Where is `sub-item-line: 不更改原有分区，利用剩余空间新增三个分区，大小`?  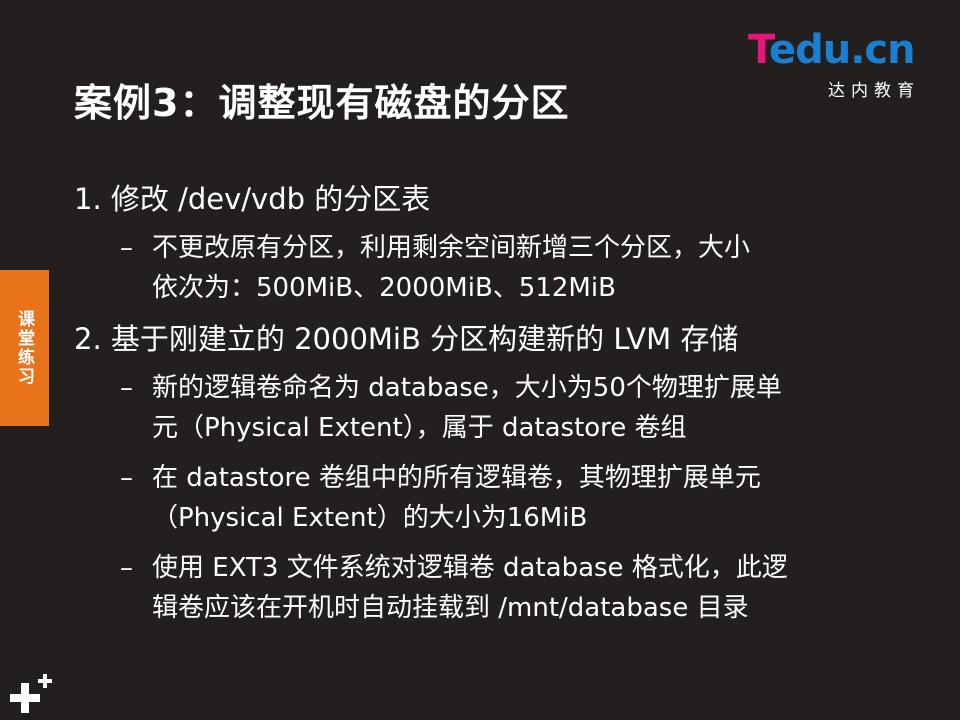 sub-item-line: 不更改原有分区，利用剩余空间新增三个分区，大小 is located at coordinates (451, 248).